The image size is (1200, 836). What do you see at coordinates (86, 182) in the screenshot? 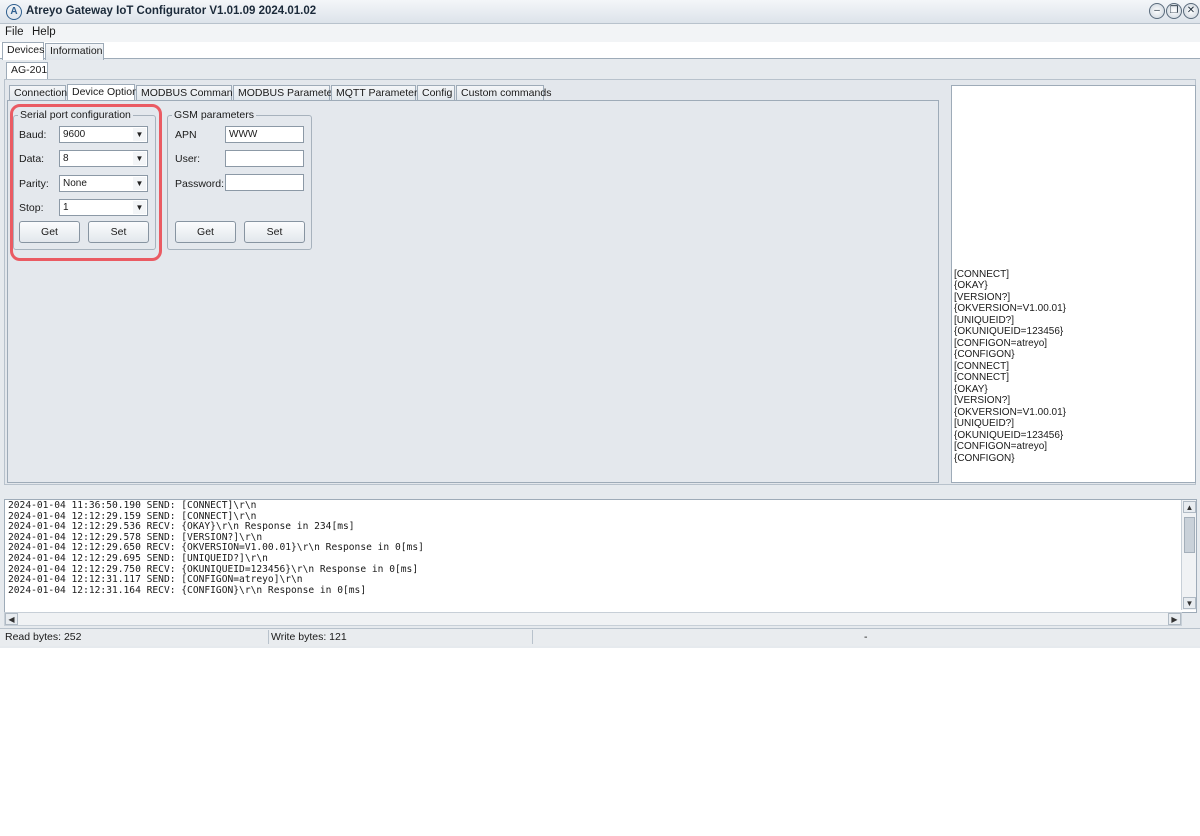
I see `serial-port-highlight` at bounding box center [86, 182].